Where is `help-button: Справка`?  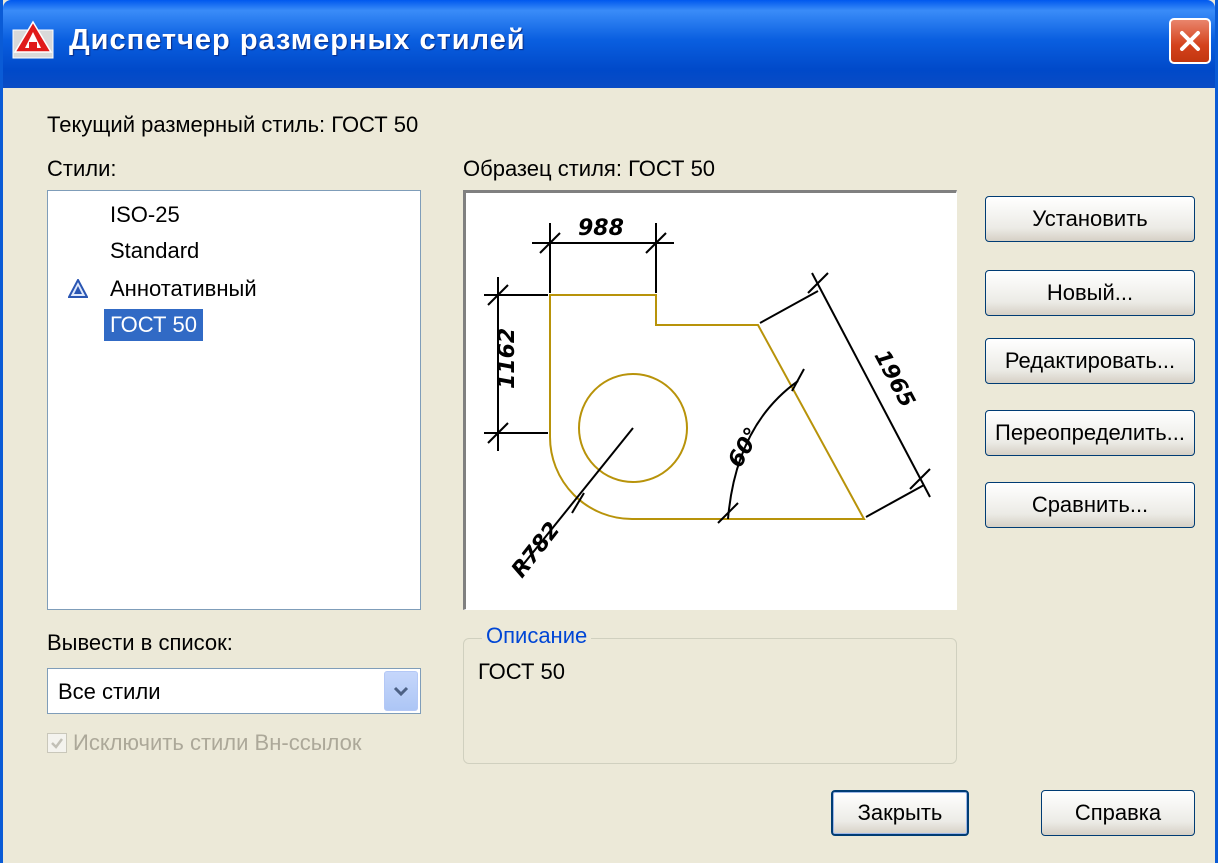 help-button: Справка is located at coordinates (1118, 813).